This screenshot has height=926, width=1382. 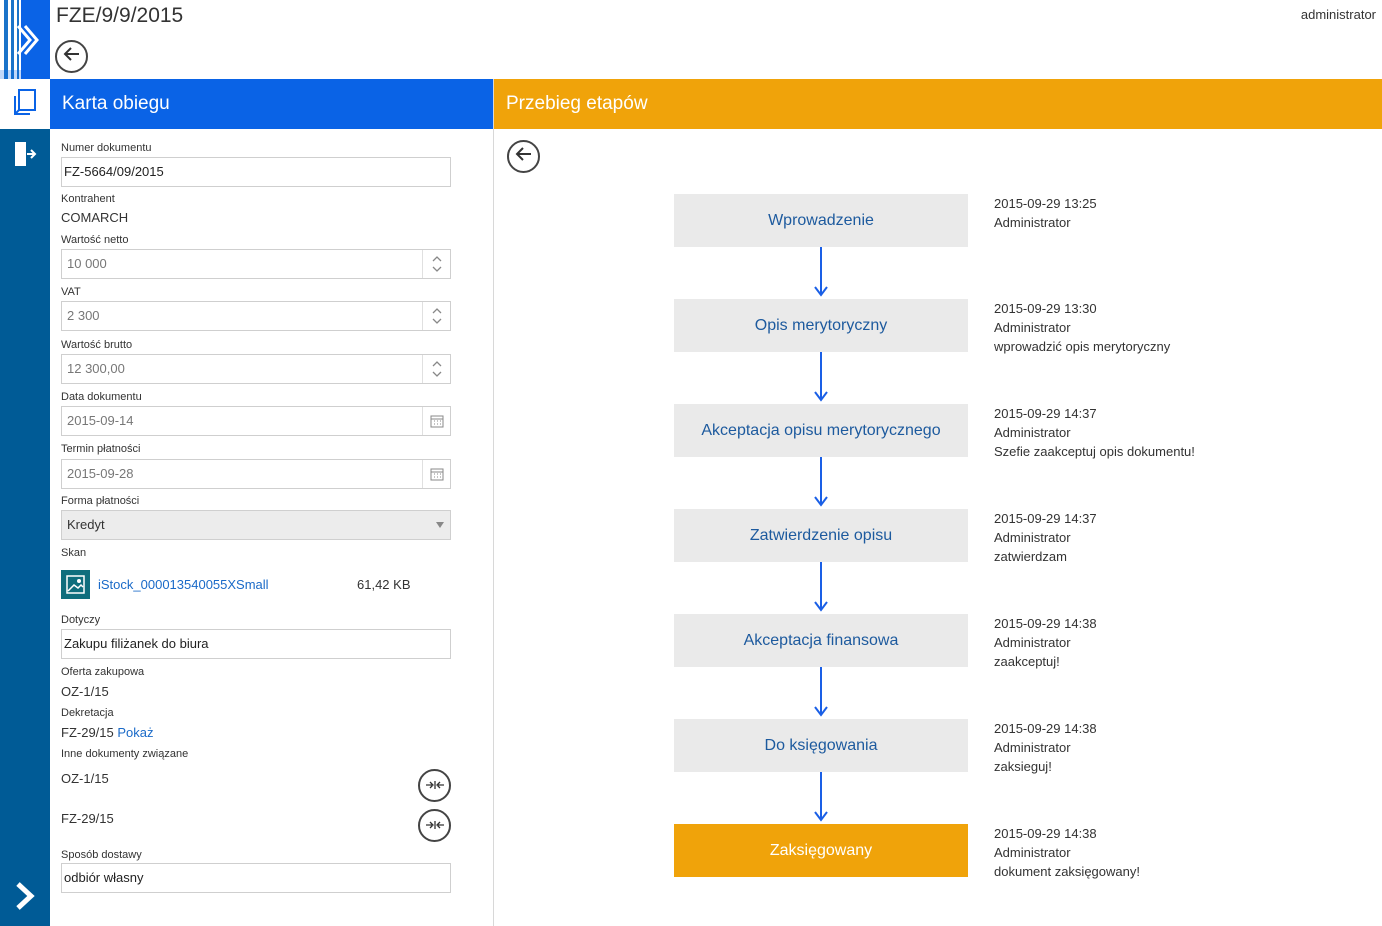 I want to click on wartosc-brutto-label: Wartość brutto, so click(x=97, y=345).